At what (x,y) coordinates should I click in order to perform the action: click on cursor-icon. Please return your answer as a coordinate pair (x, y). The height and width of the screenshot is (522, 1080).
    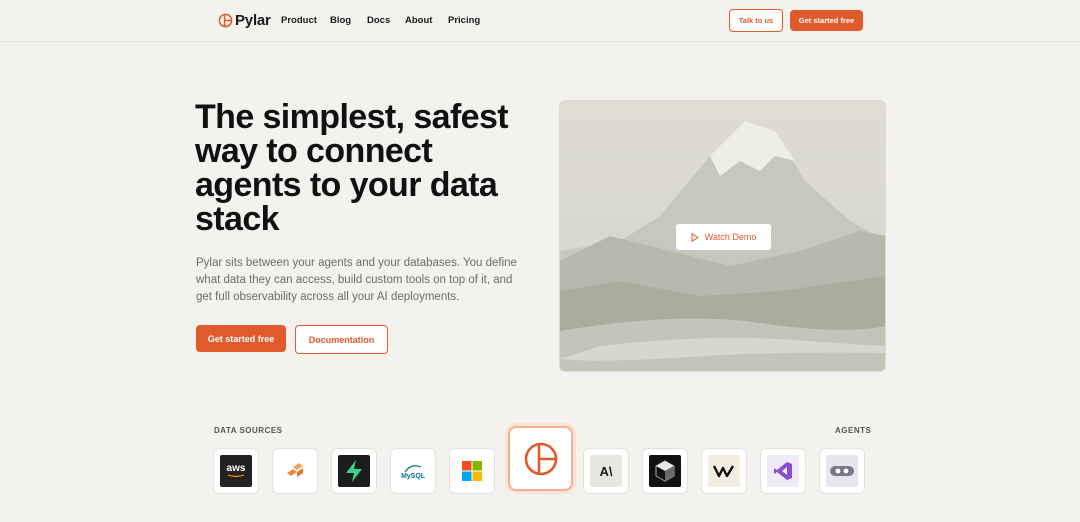
    Looking at the image, I should click on (665, 471).